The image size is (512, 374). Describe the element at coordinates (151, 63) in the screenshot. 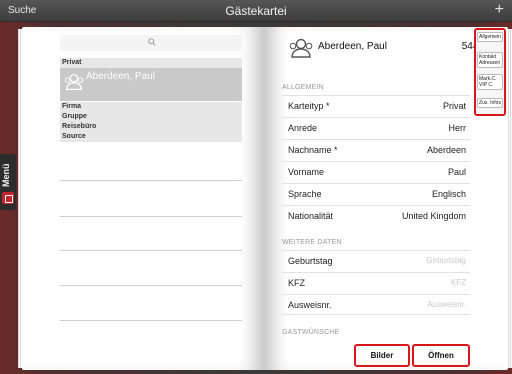

I see `group-header-private: Privat` at that location.